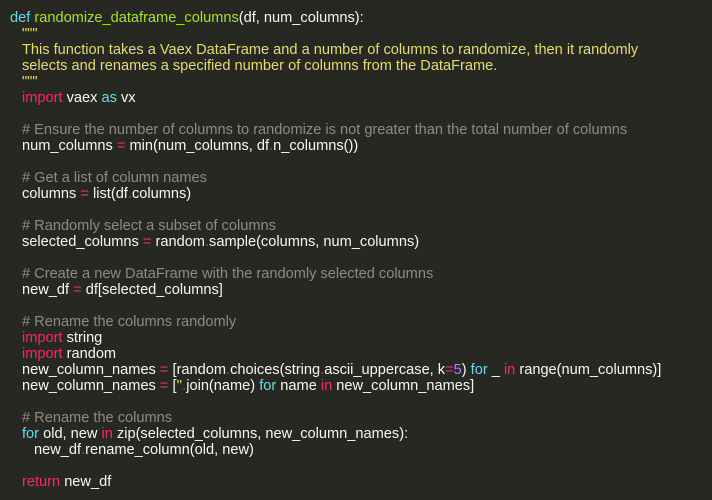  I want to click on return-keyword: return, so click(41, 482).